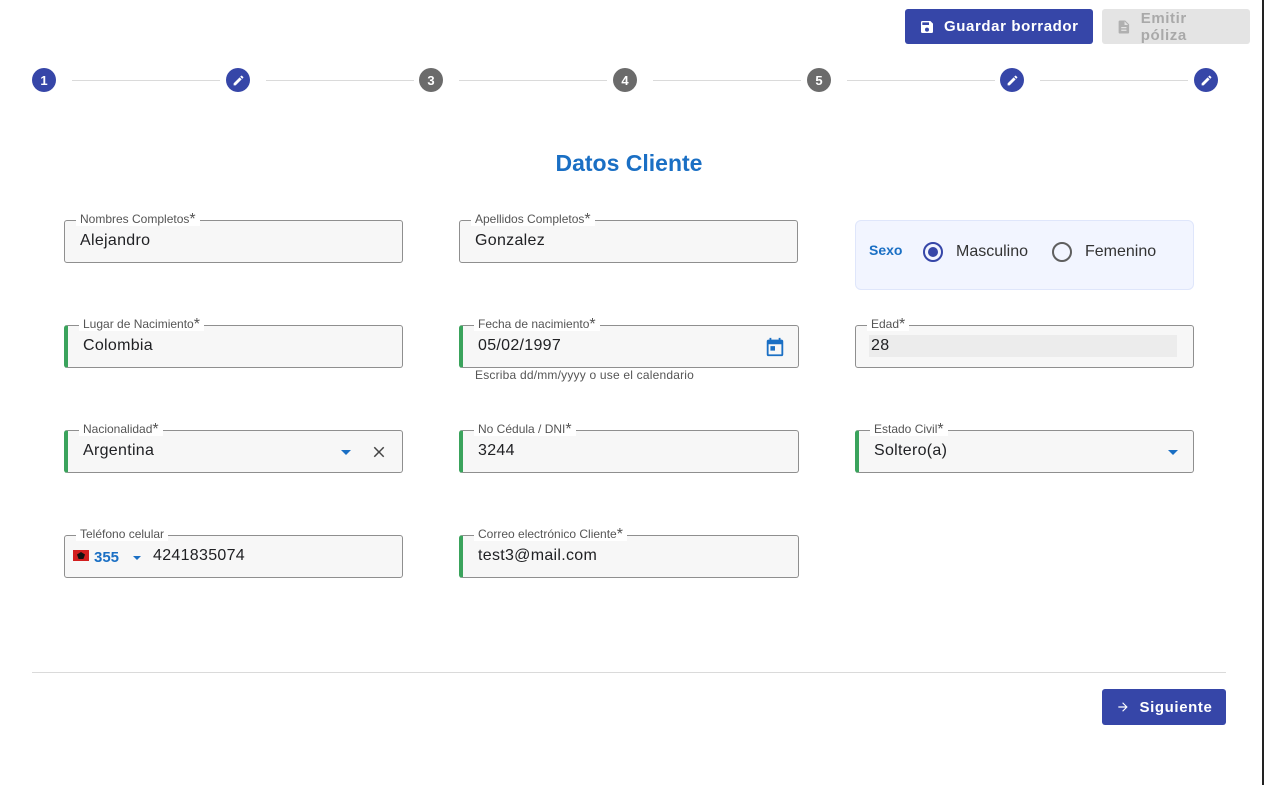 The image size is (1264, 785). I want to click on estado-civil-select: Estado Civil* Soltero(a), so click(1024, 447).